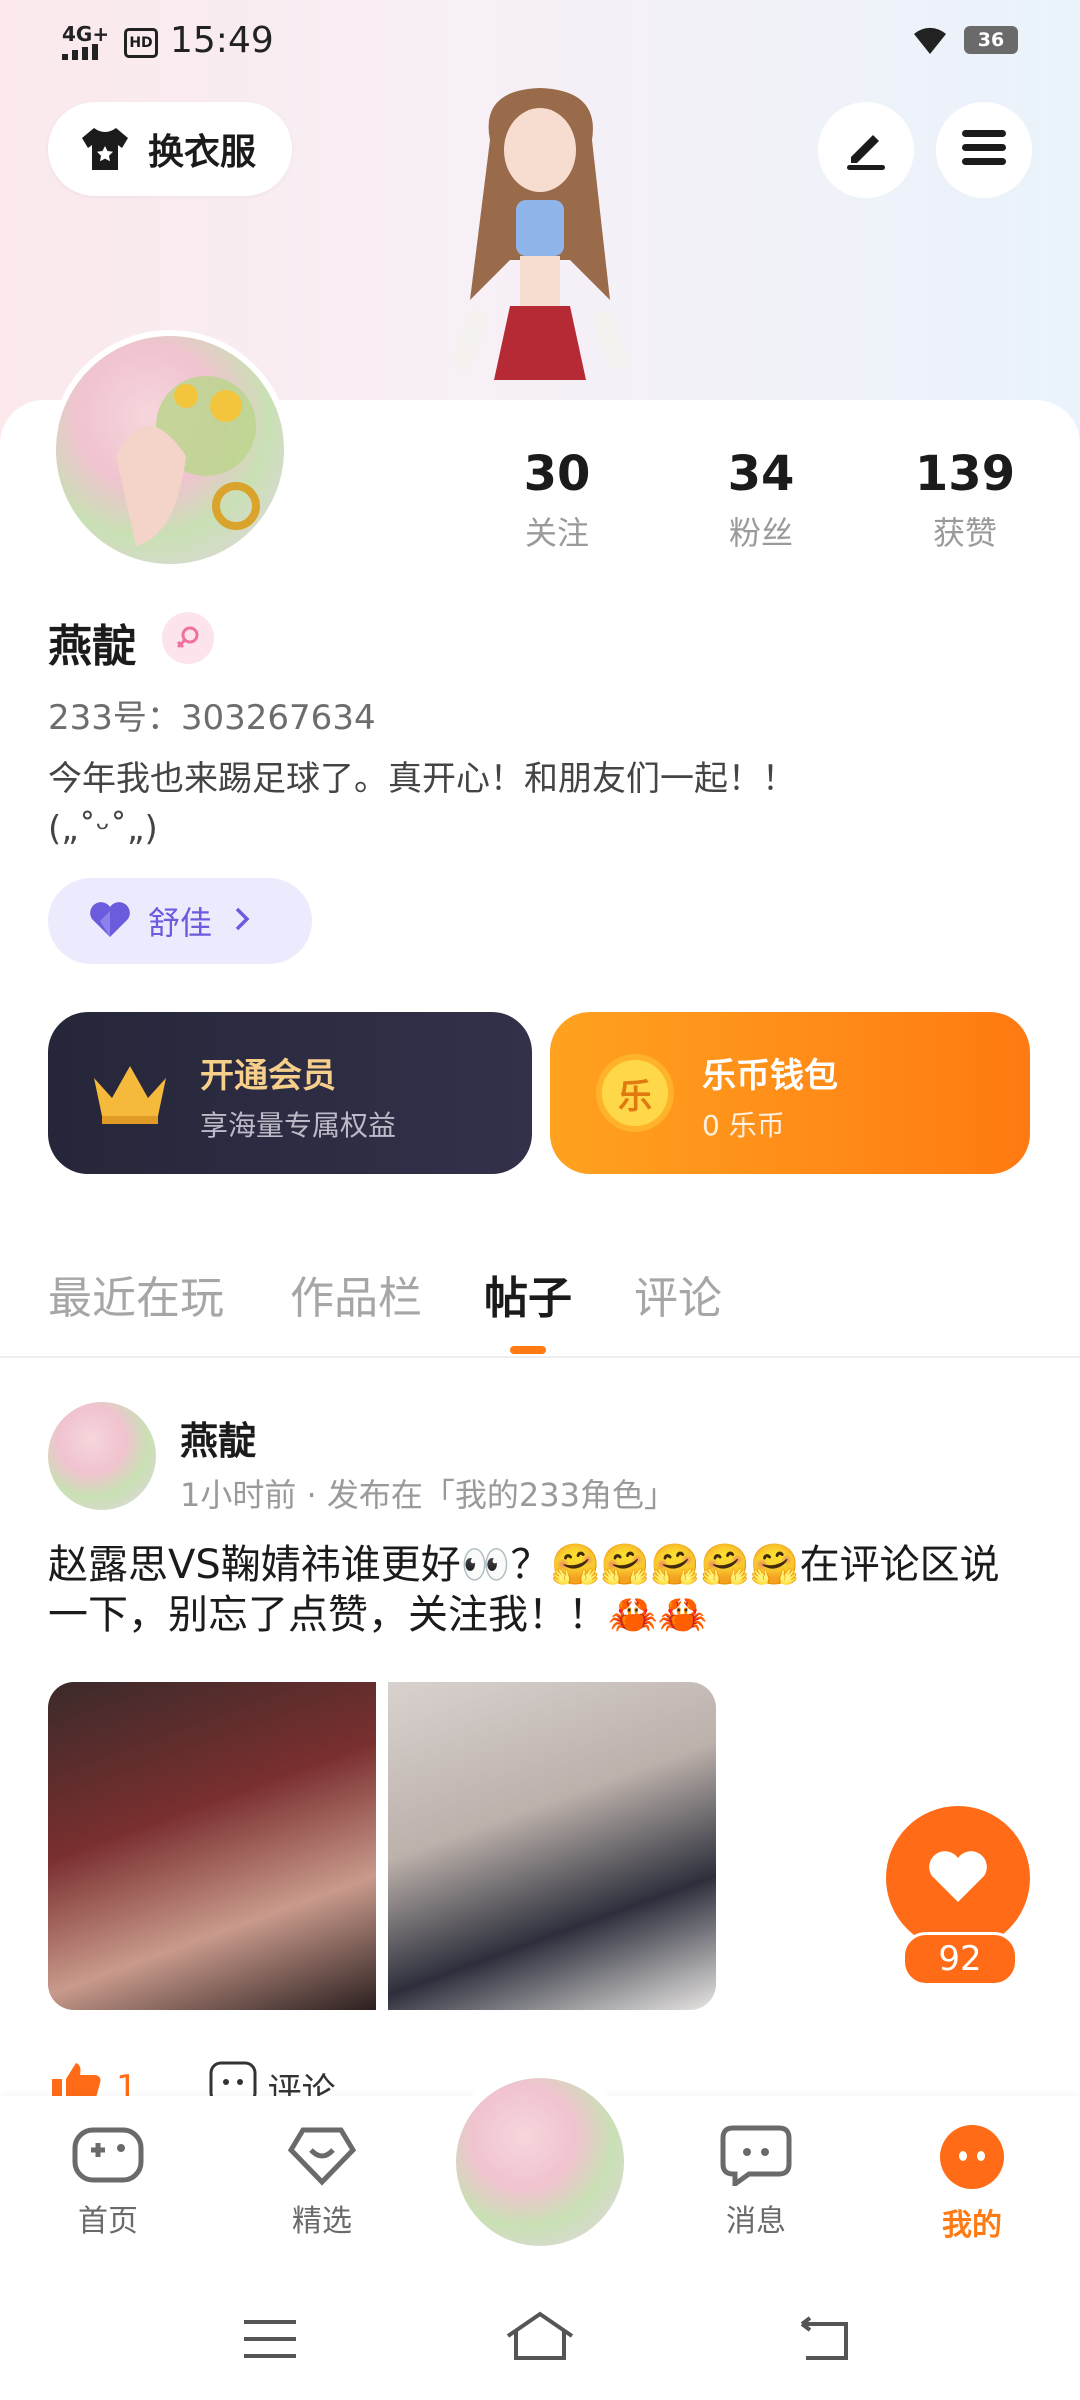 The height and width of the screenshot is (2400, 1080). What do you see at coordinates (930, 41) in the screenshot?
I see `wifi-icon` at bounding box center [930, 41].